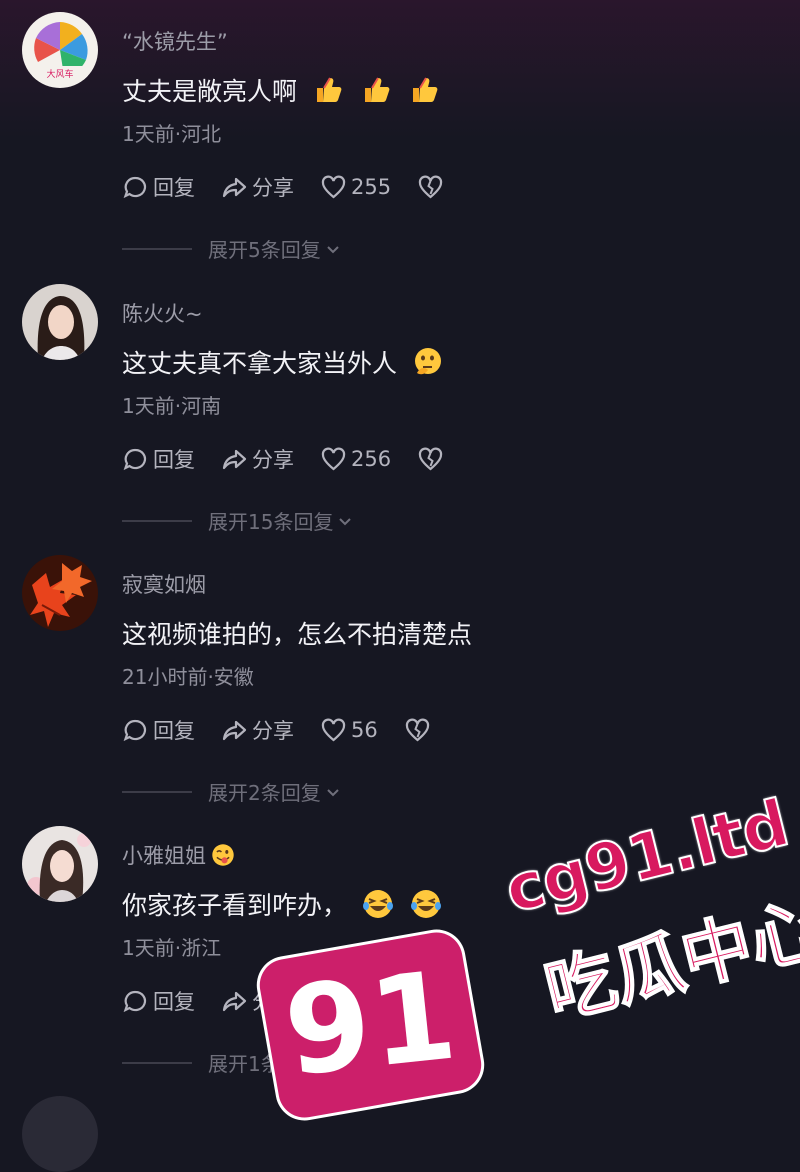 Image resolution: width=800 pixels, height=1172 pixels. What do you see at coordinates (210, 91) in the screenshot?
I see `comment-text-content: 丈夫是敞亮人啊` at bounding box center [210, 91].